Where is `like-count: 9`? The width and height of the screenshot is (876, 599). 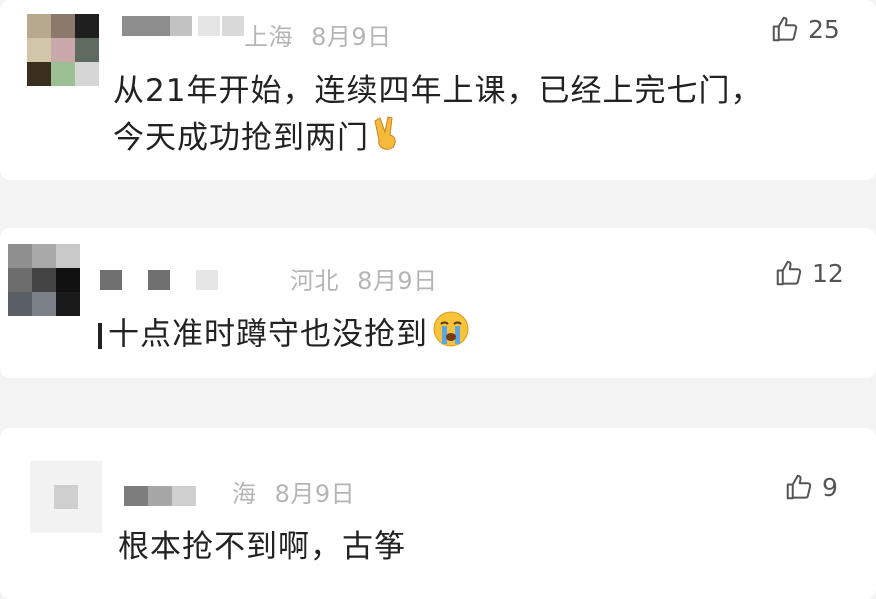 like-count: 9 is located at coordinates (830, 487).